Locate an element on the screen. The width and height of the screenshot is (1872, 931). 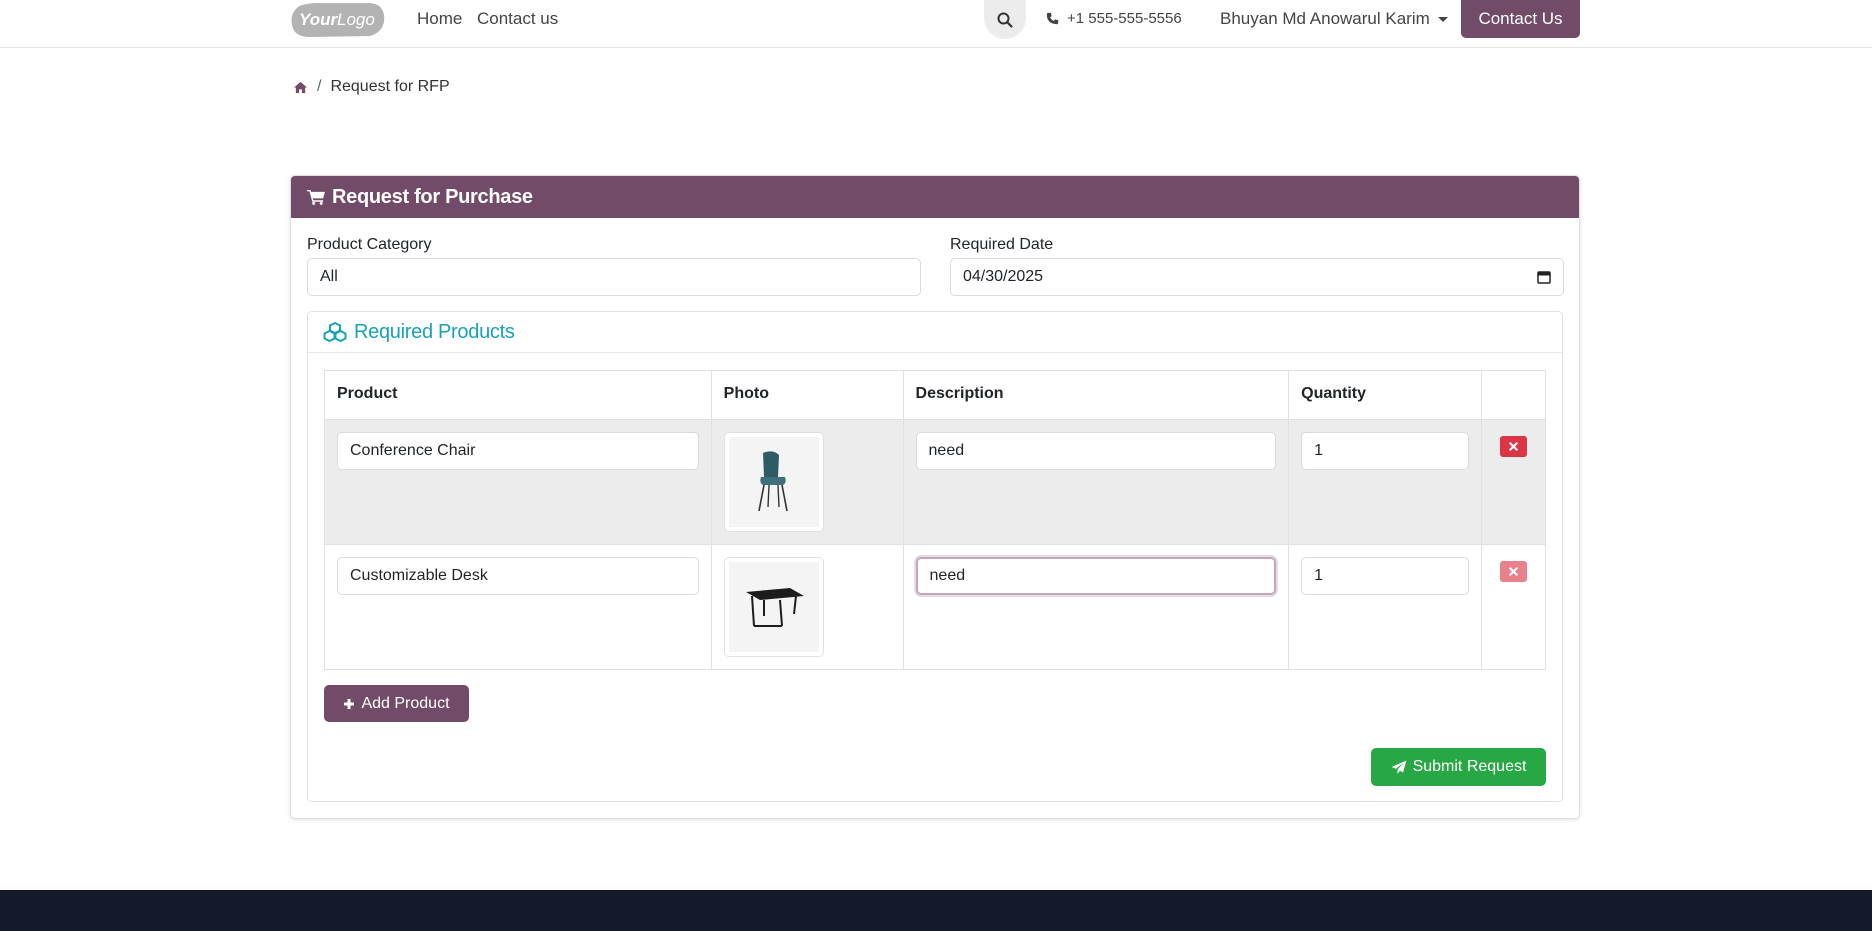
card-header: Request for Purchase is located at coordinates (935, 197).